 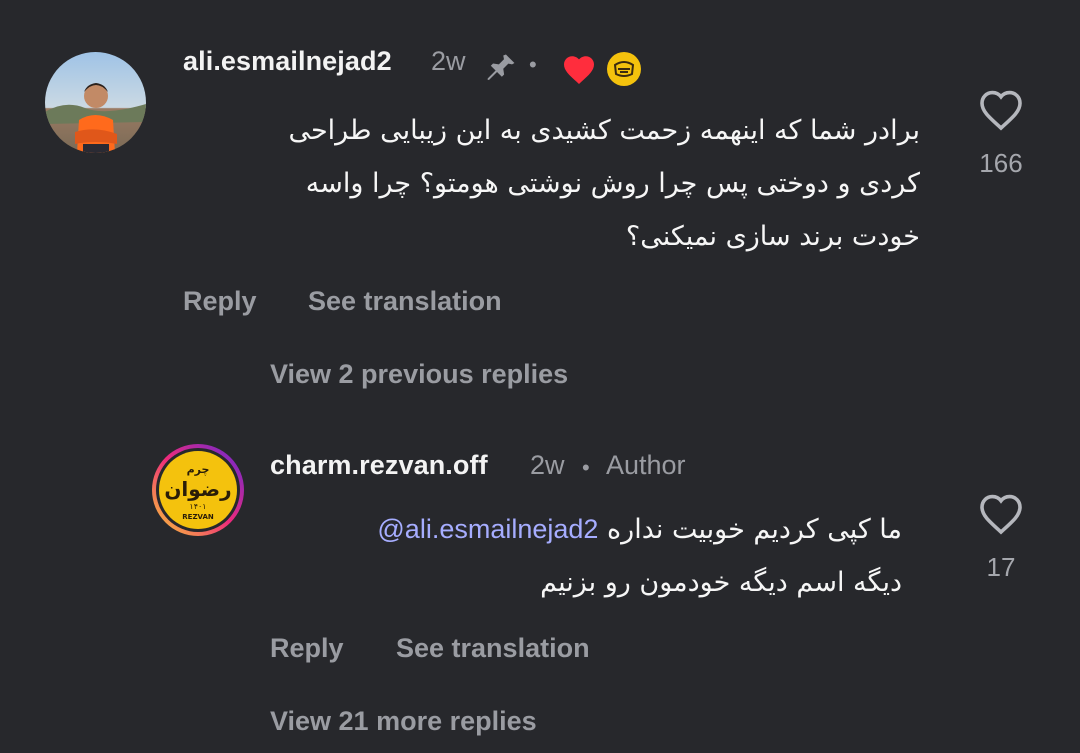 What do you see at coordinates (646, 465) in the screenshot?
I see `author-badge: Author` at bounding box center [646, 465].